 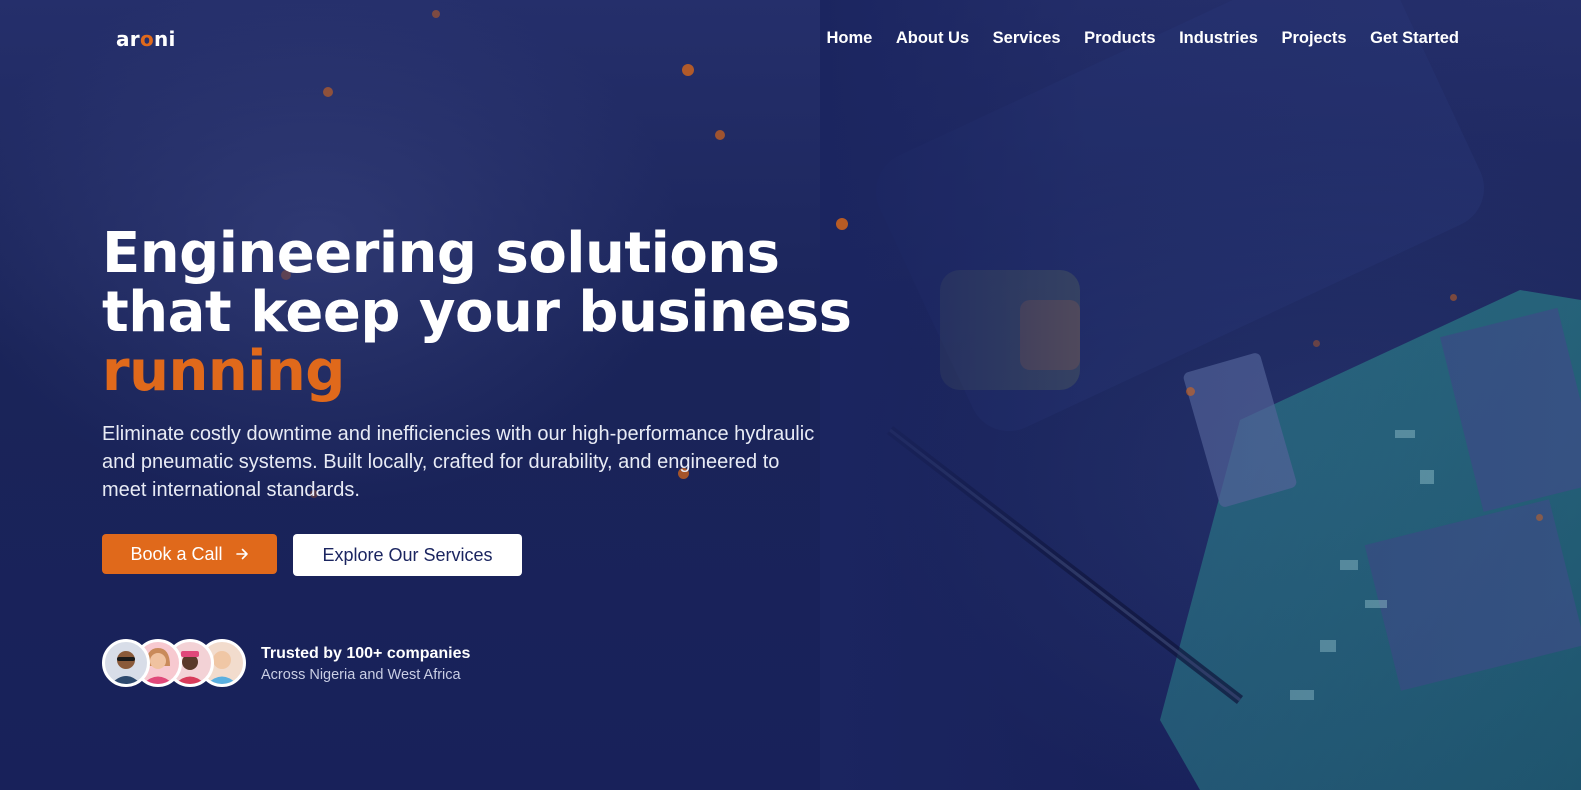 I want to click on nav-link-products: Products, so click(x=1120, y=38).